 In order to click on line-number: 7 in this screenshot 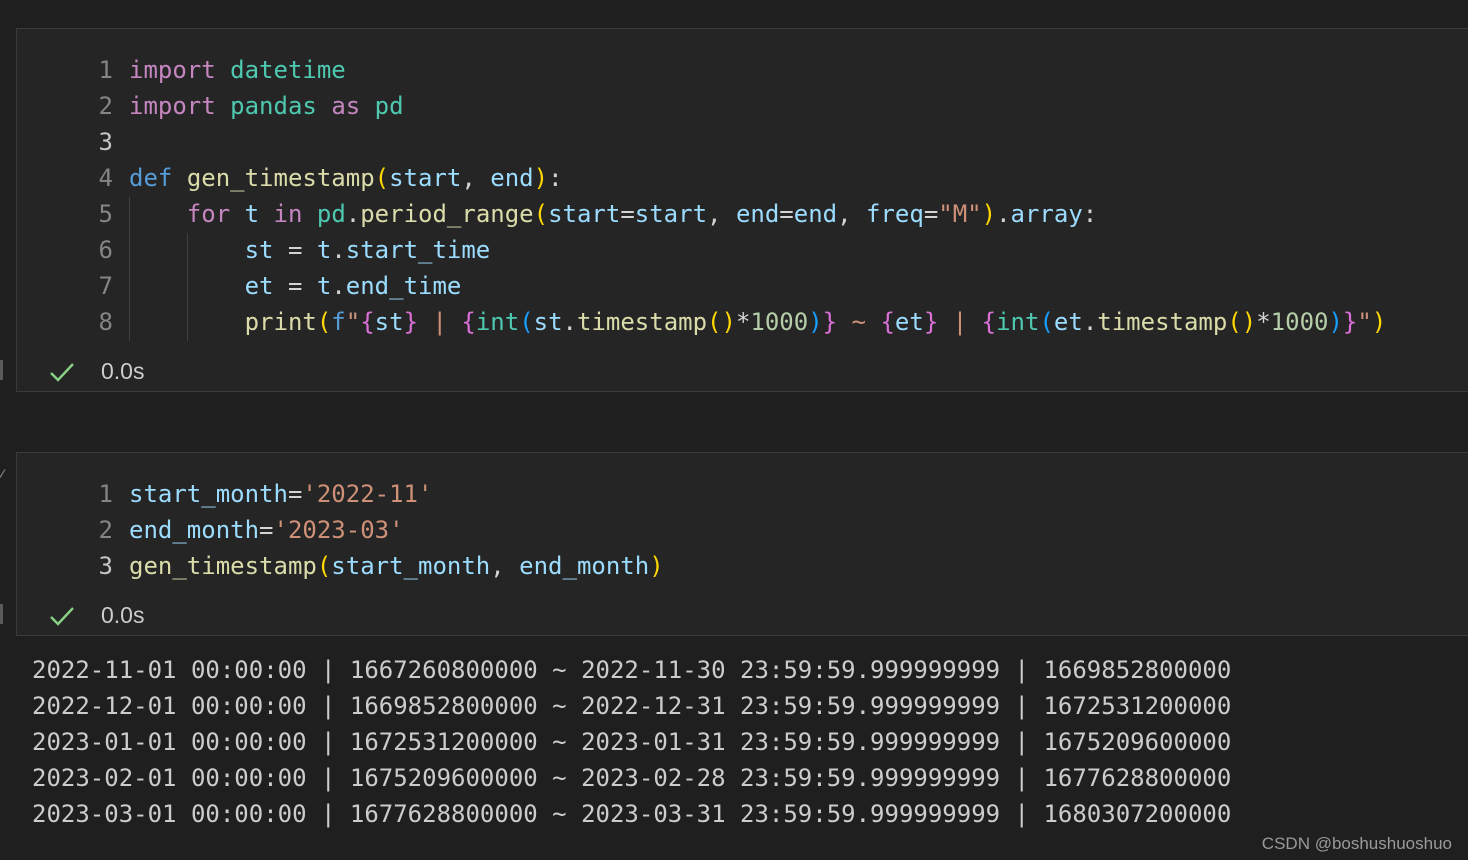, I will do `click(105, 286)`.